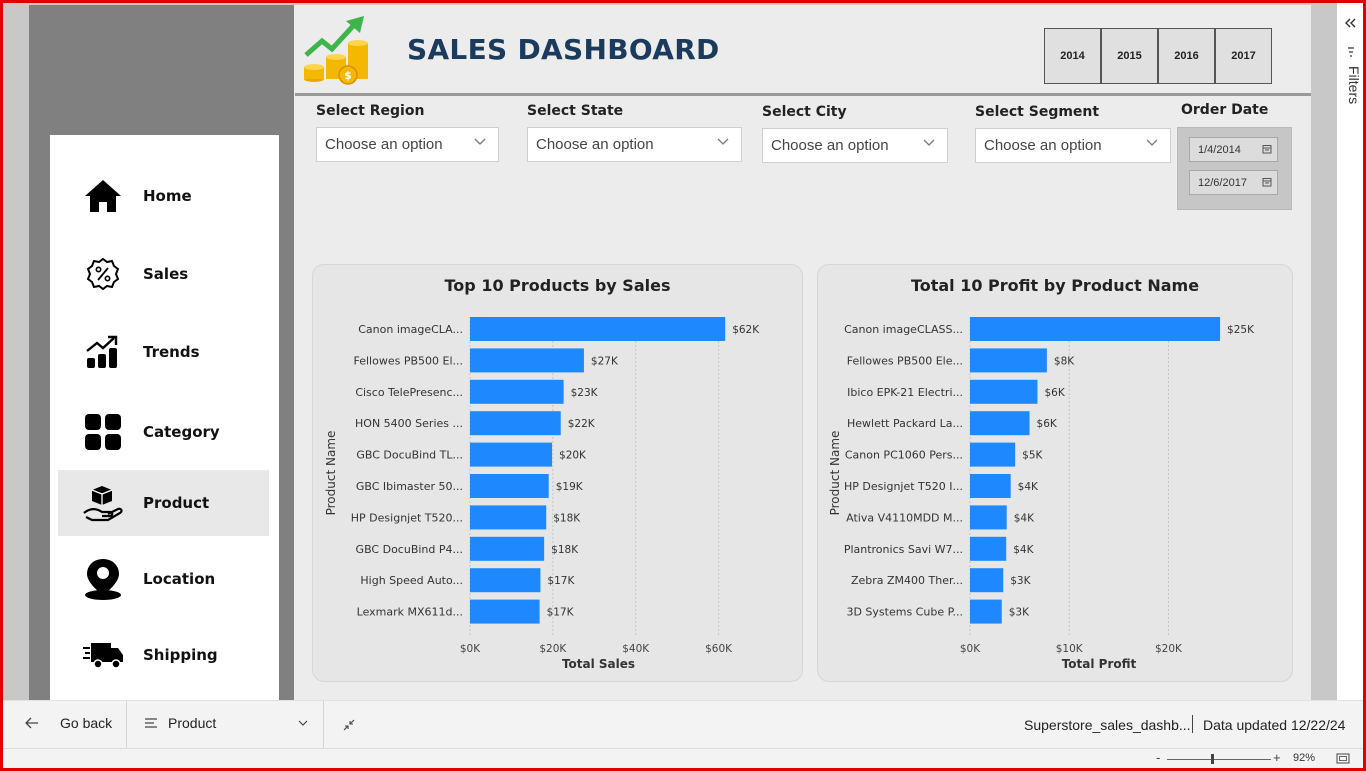 The width and height of the screenshot is (1366, 771). Describe the element at coordinates (1354, 85) in the screenshot. I see `filters-pane-label: Filters` at that location.